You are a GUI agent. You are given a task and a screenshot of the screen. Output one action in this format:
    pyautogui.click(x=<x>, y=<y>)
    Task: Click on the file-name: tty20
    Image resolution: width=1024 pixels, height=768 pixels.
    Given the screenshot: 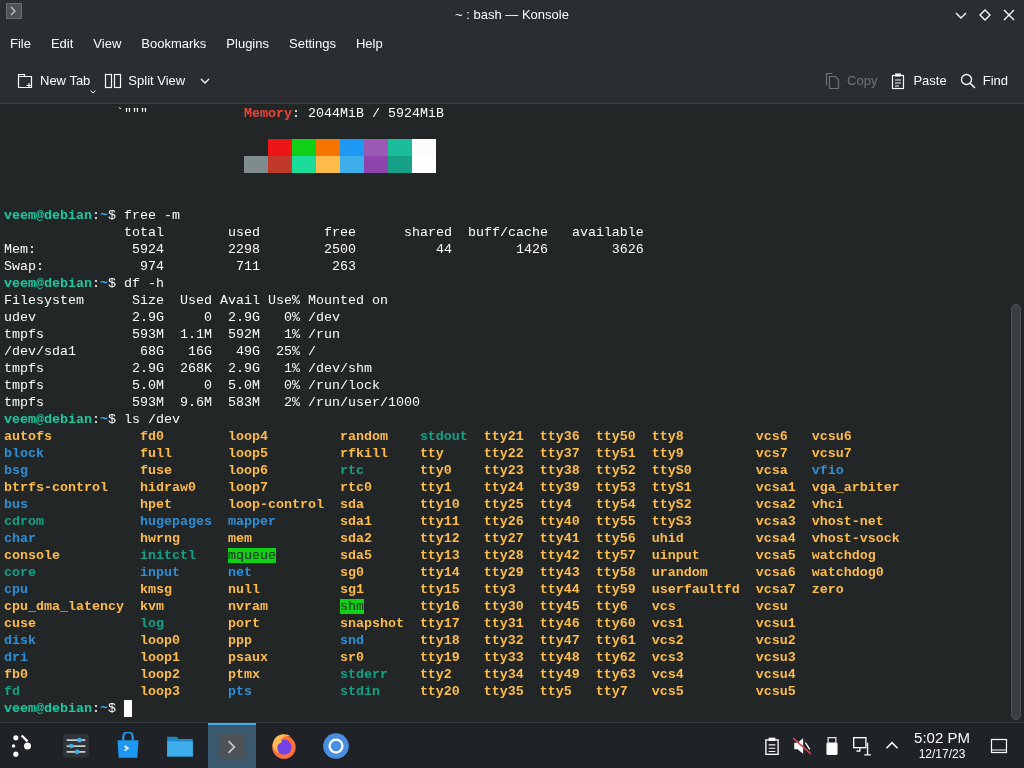 What is the action you would take?
    pyautogui.click(x=439, y=691)
    